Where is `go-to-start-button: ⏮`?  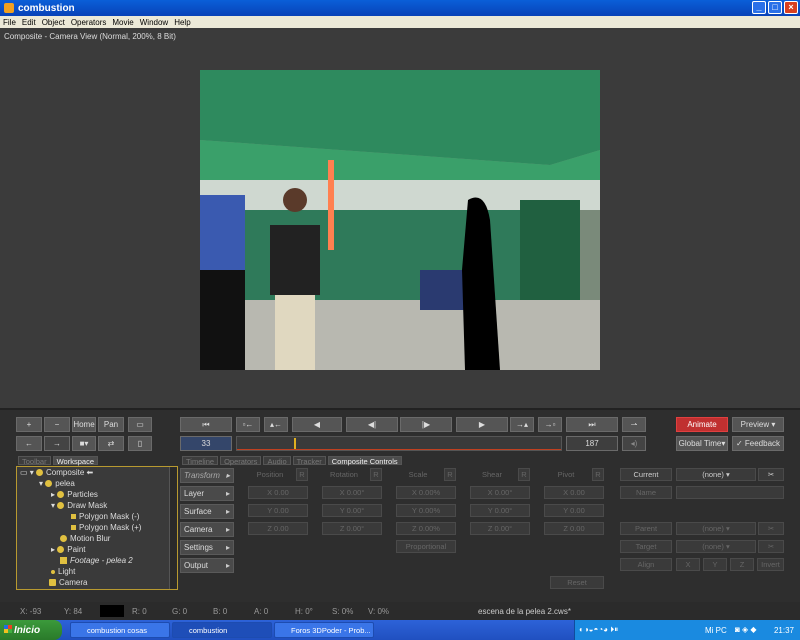
go-to-start-button: ⏮ is located at coordinates (206, 424).